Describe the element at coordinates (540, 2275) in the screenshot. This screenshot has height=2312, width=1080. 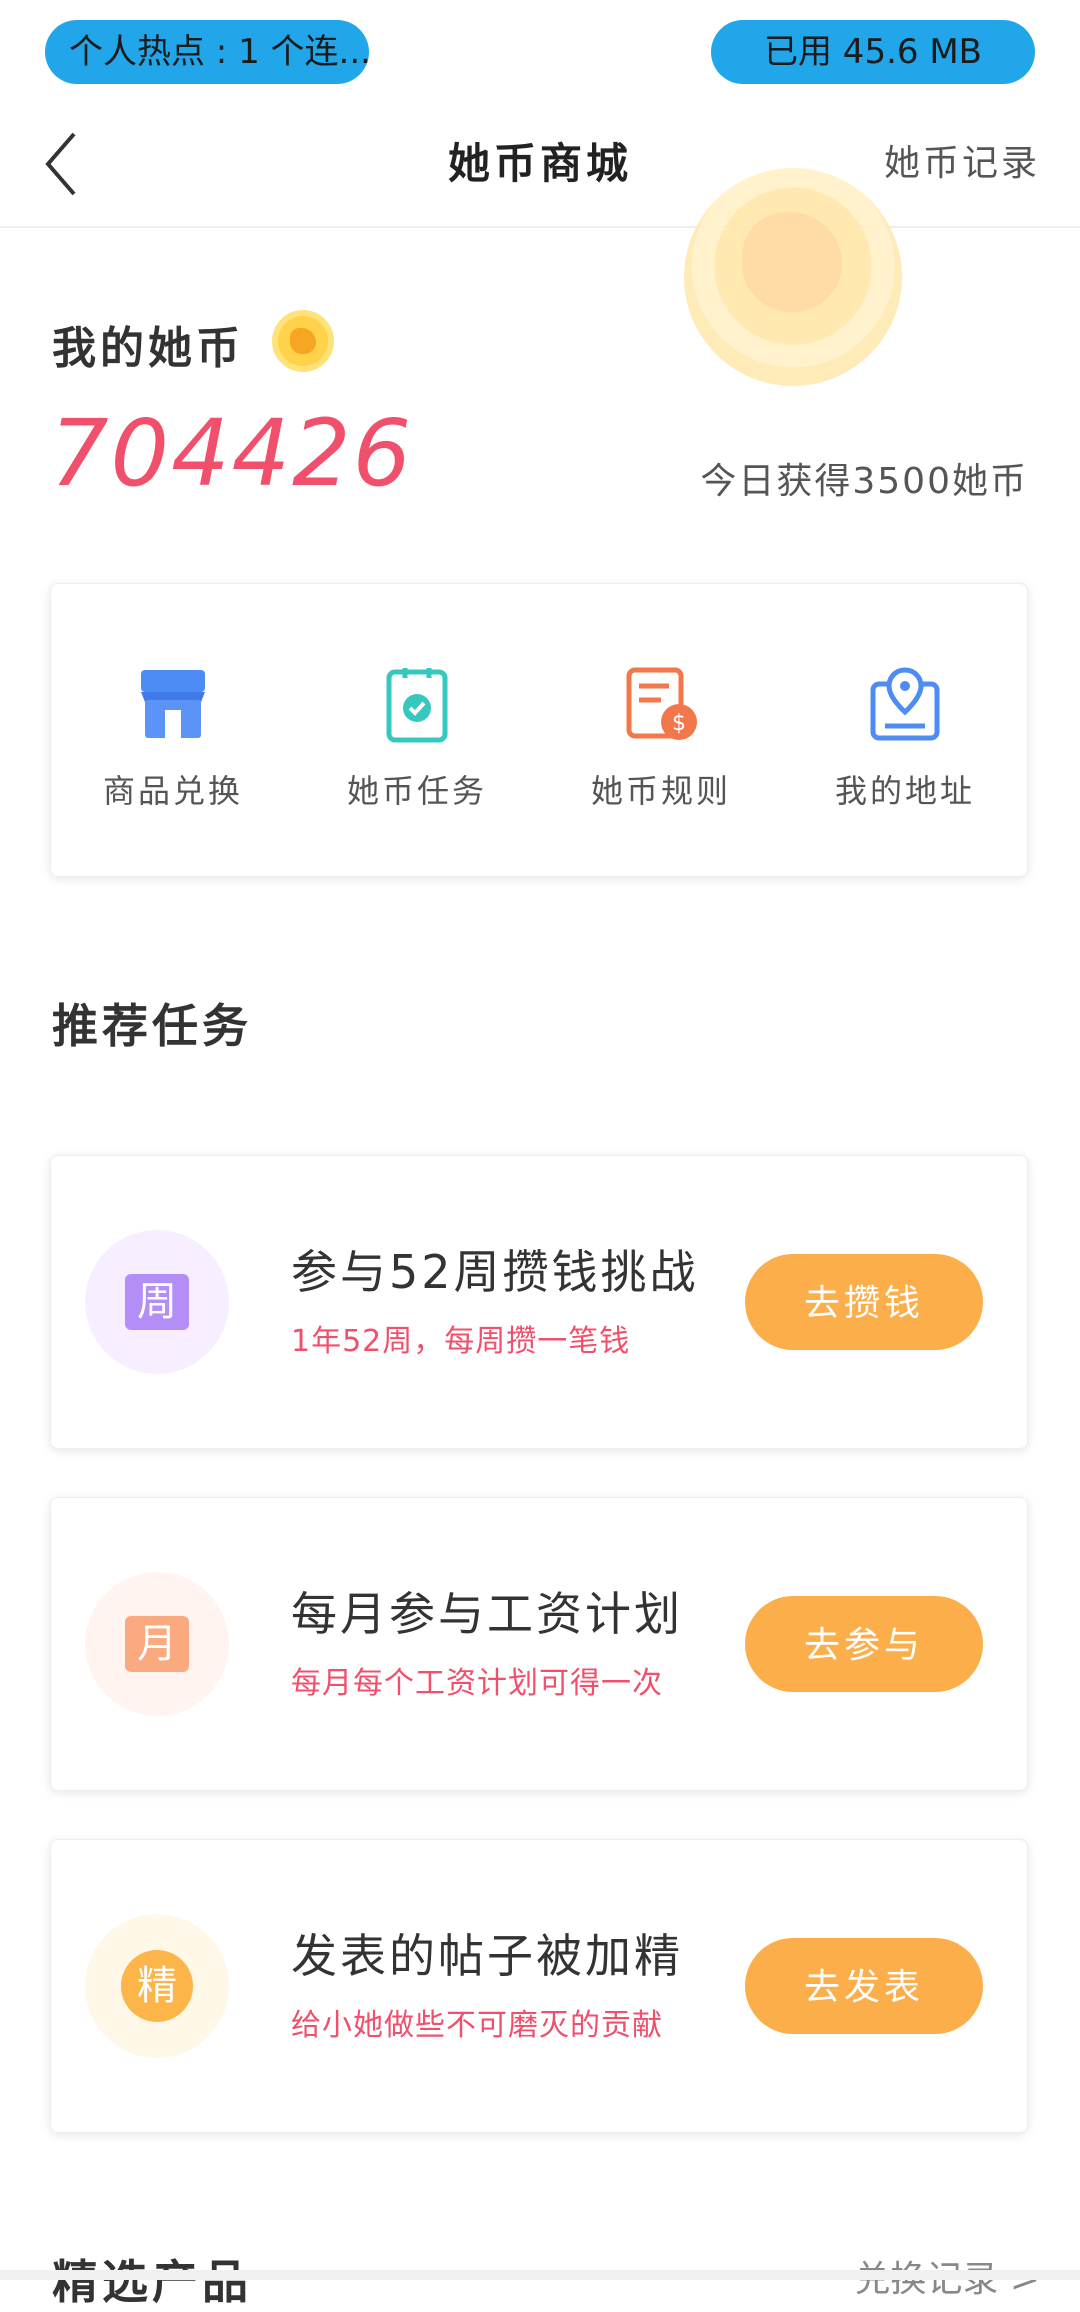
I see `bottom-divider` at that location.